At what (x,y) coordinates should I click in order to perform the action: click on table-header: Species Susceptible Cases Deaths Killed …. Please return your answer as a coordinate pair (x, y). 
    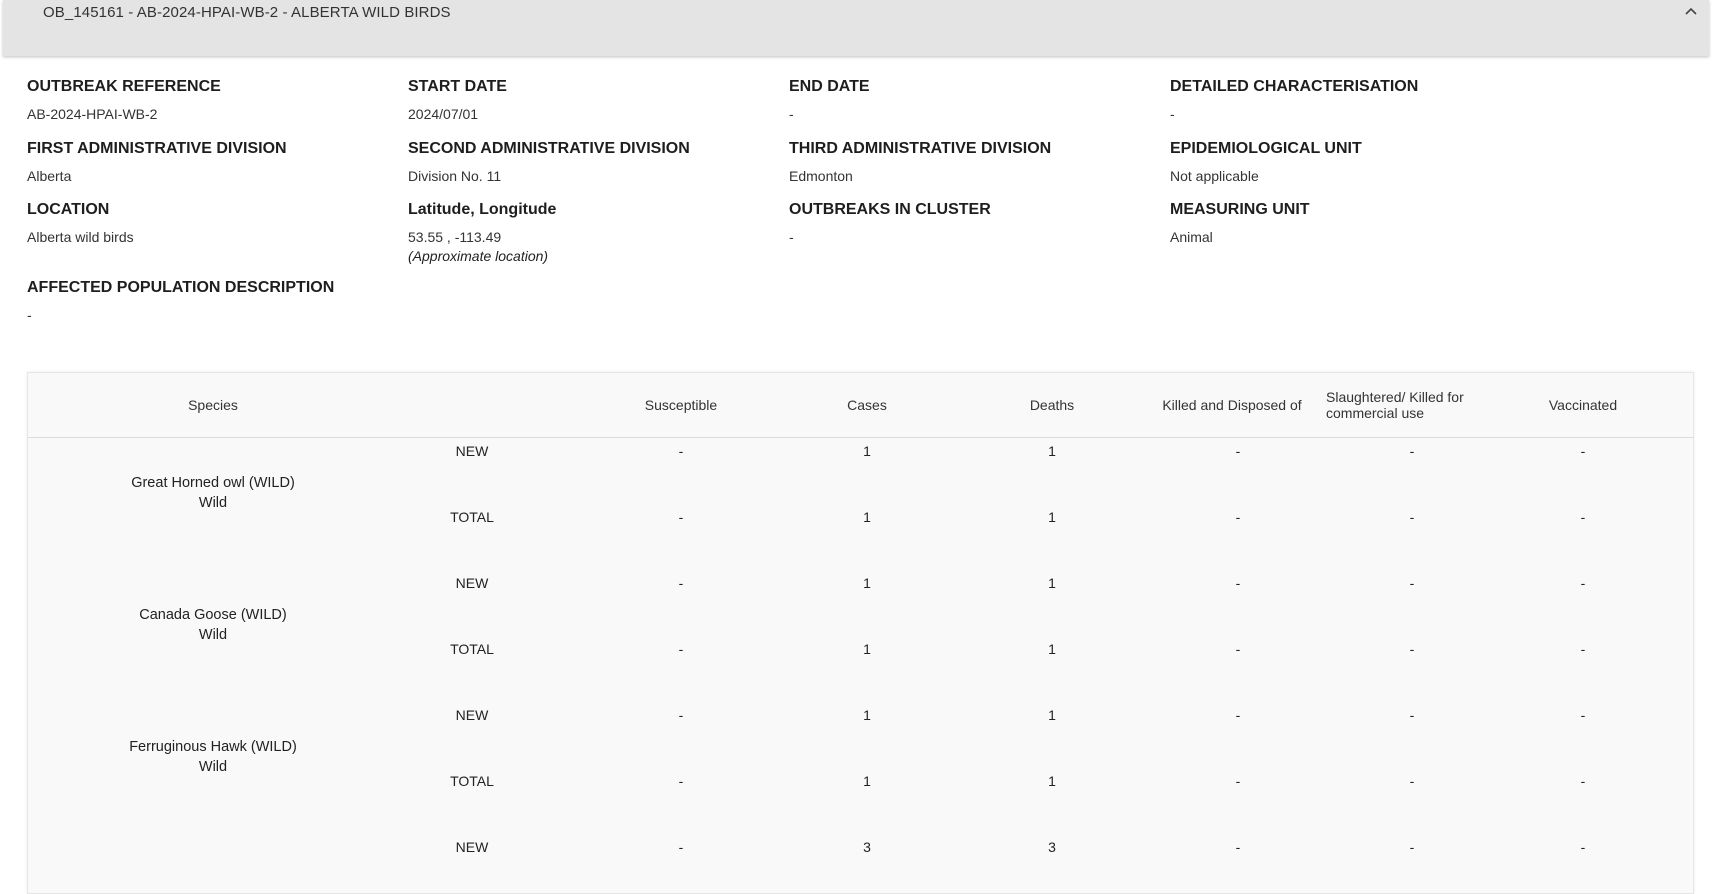
    Looking at the image, I should click on (860, 405).